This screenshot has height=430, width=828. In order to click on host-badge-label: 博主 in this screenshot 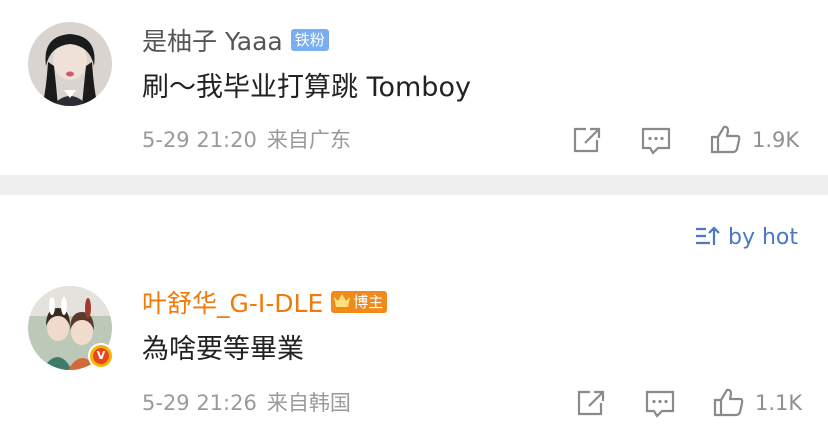, I will do `click(368, 302)`.